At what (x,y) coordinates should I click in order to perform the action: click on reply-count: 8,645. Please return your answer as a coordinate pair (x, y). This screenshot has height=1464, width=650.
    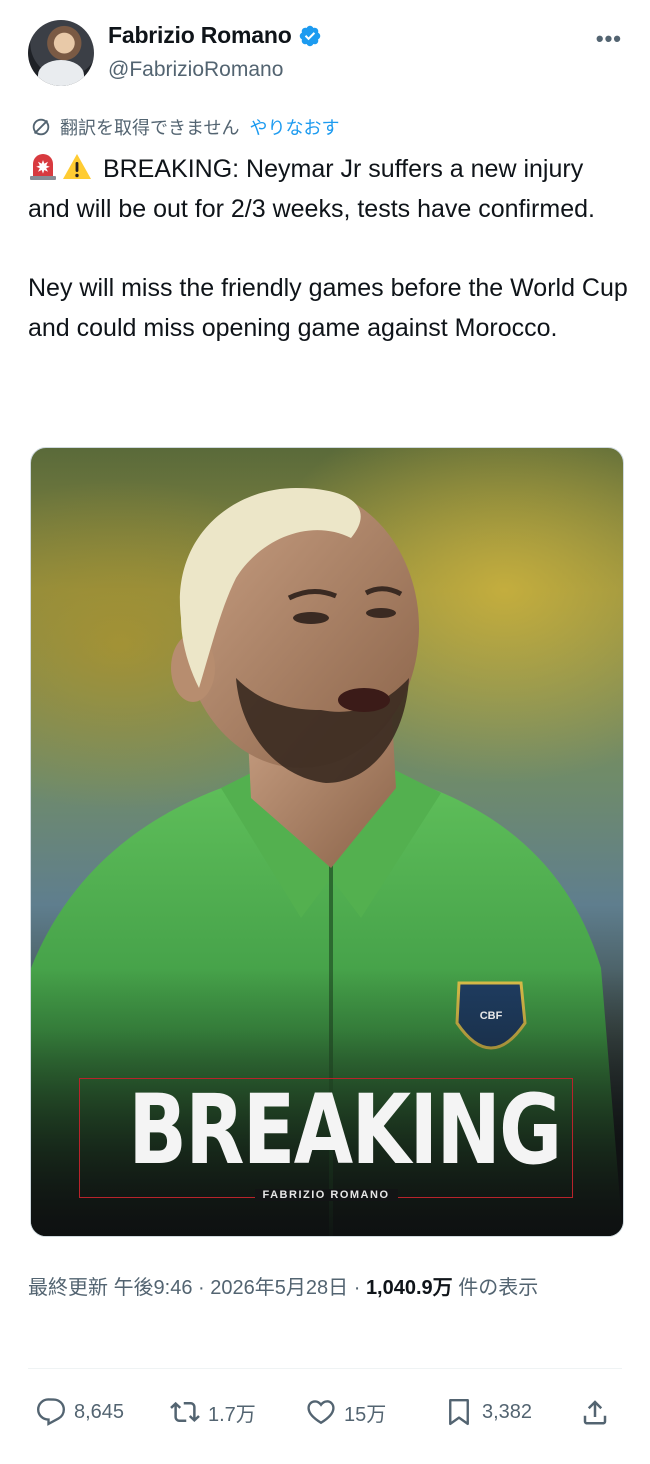
    Looking at the image, I should click on (99, 1411).